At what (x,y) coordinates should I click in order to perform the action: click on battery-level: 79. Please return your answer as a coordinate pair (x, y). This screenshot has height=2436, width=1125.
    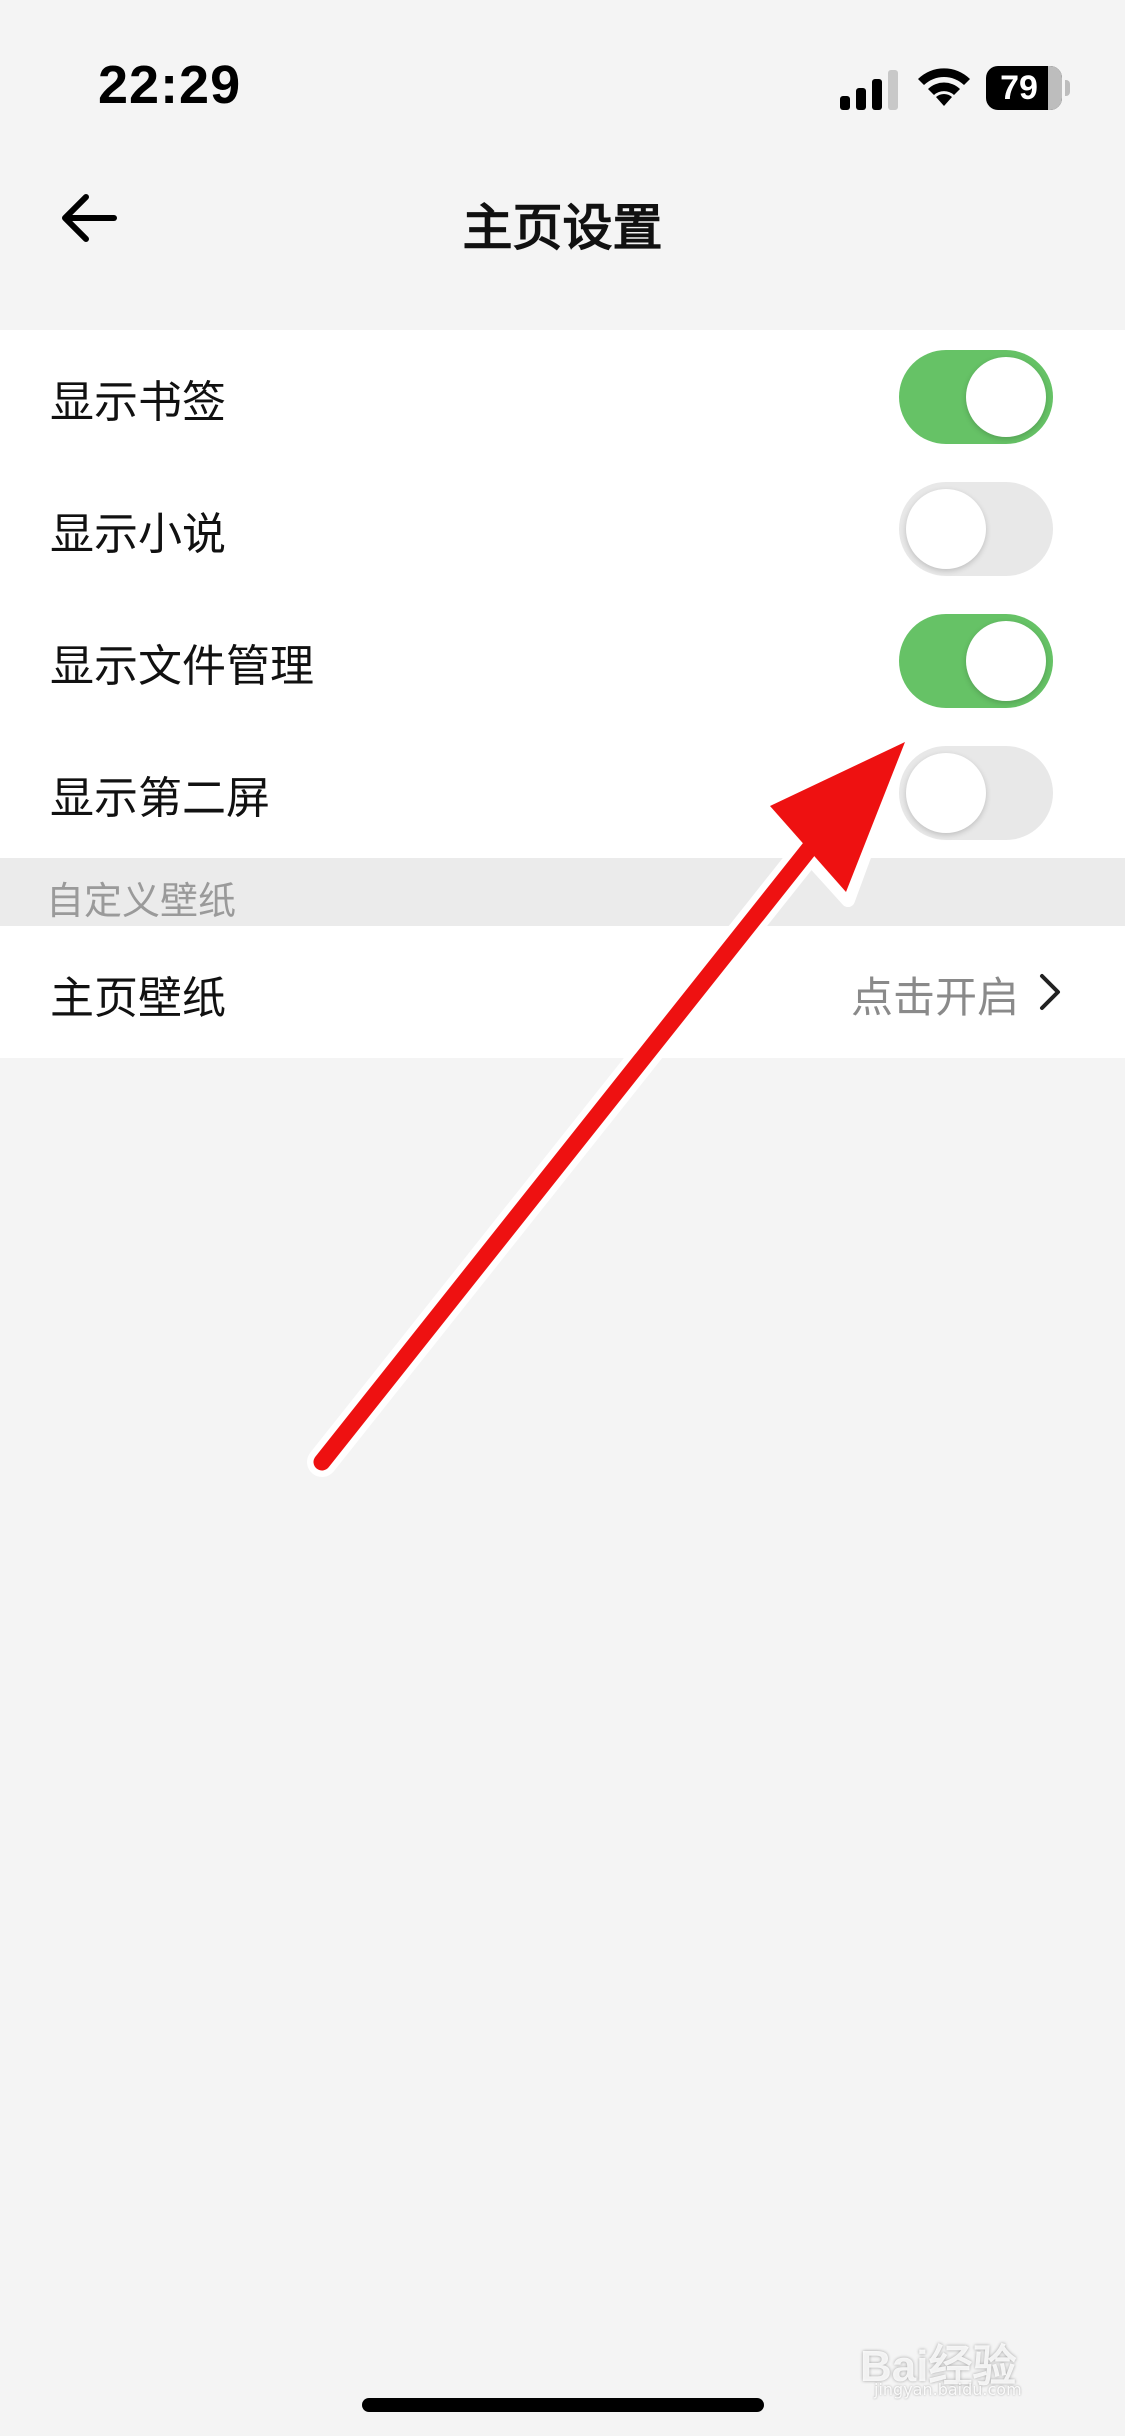
    Looking at the image, I should click on (1019, 88).